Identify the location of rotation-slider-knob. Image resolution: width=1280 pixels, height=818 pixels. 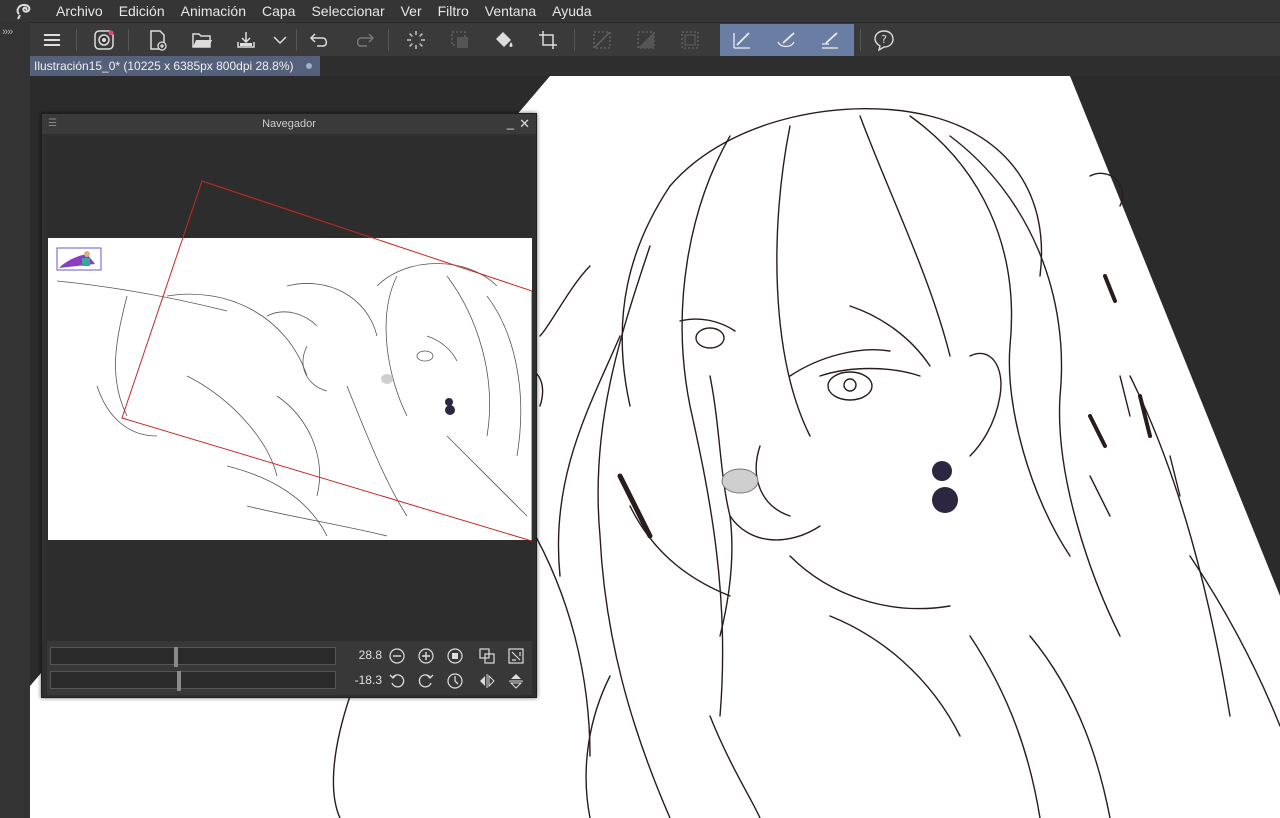
(179, 681).